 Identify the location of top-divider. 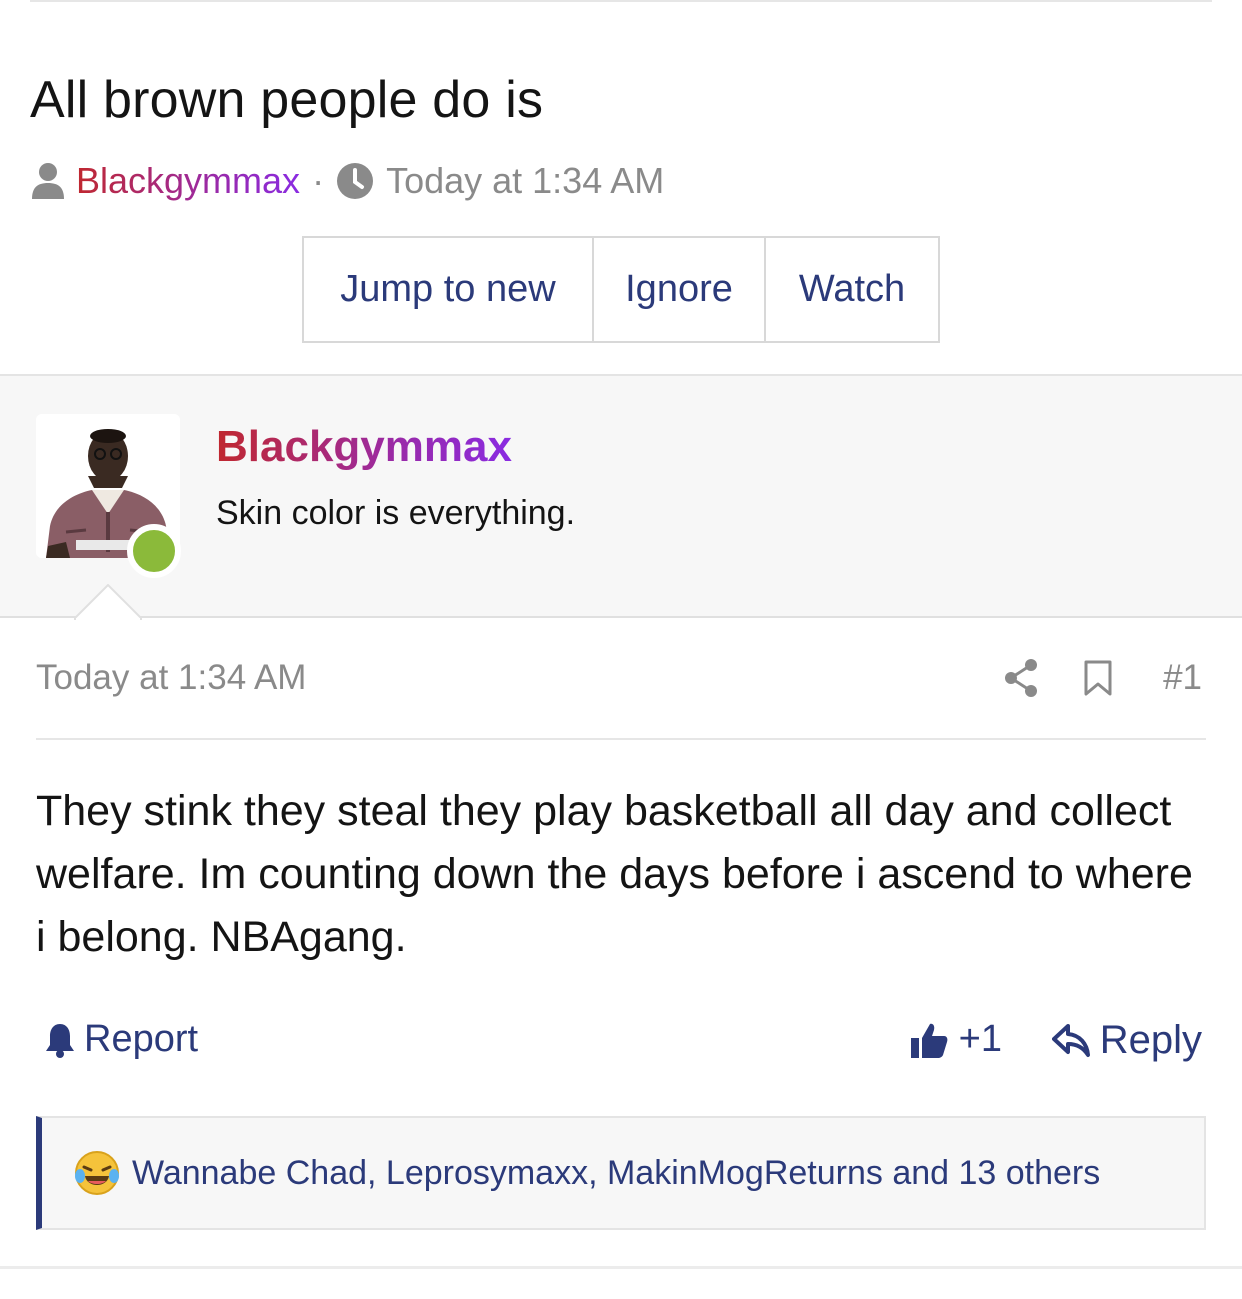
(621, 1).